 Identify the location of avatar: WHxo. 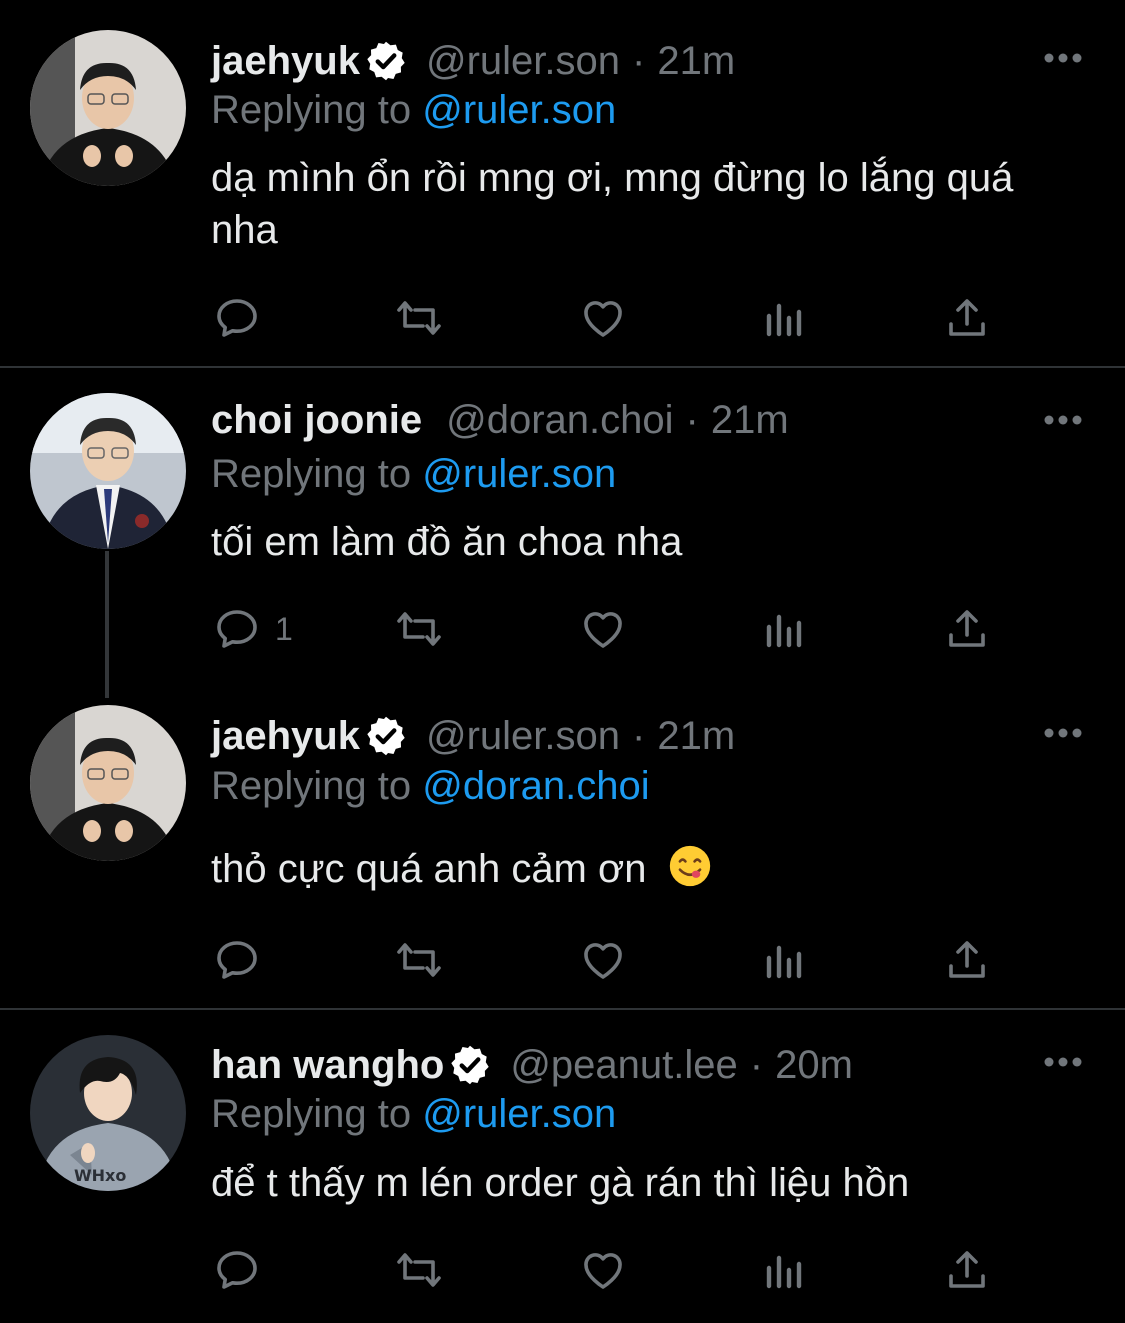
(108, 1113).